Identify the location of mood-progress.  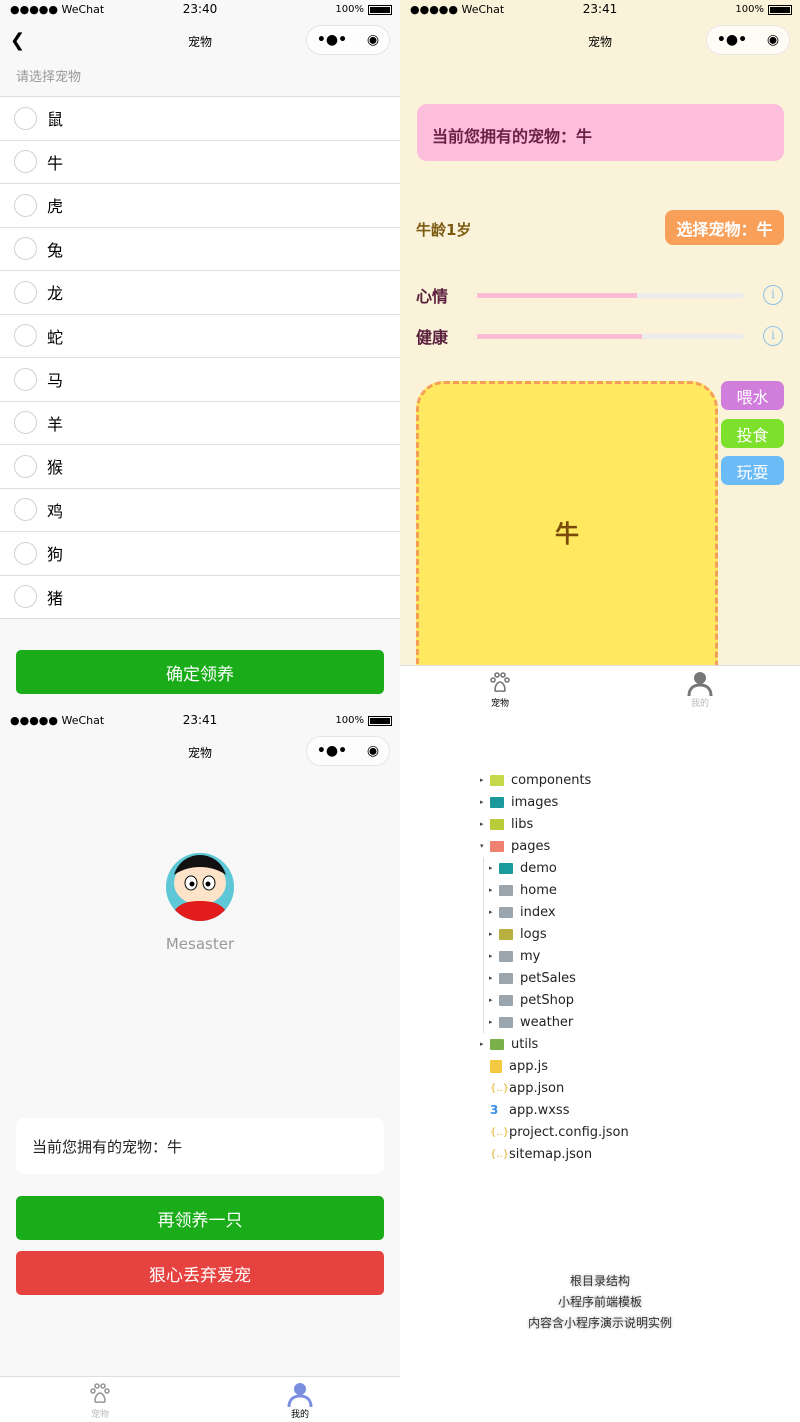
(610, 295).